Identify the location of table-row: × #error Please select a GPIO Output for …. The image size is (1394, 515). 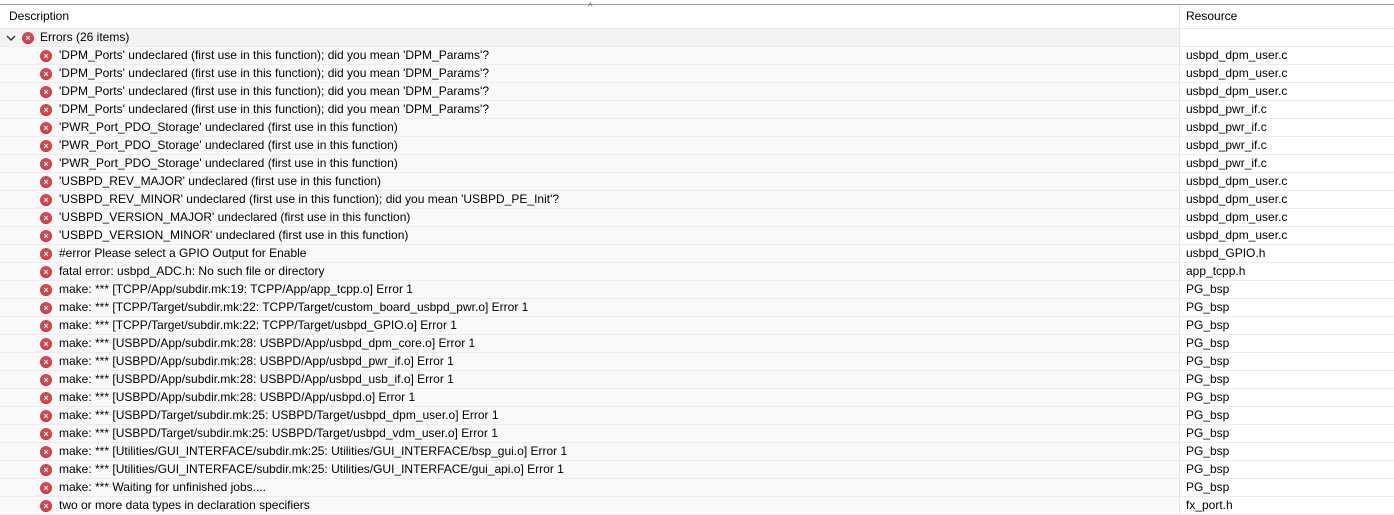
(697, 254).